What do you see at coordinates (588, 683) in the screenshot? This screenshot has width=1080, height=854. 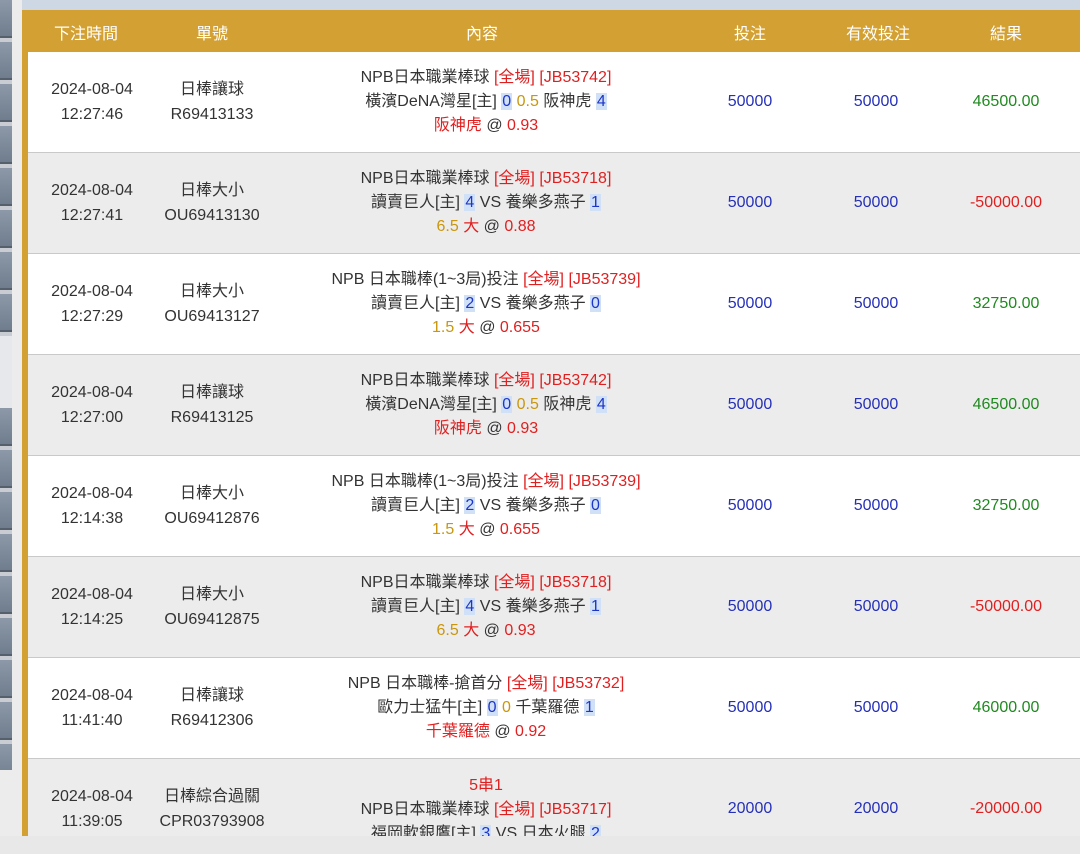 I see `match-code: [JB53732]` at bounding box center [588, 683].